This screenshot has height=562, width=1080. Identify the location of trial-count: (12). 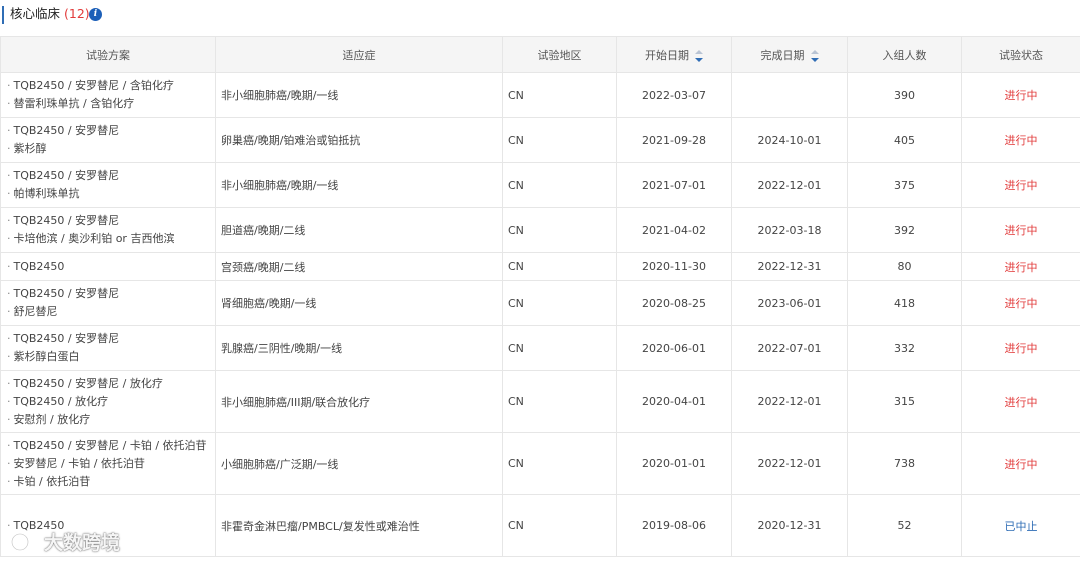
(77, 13).